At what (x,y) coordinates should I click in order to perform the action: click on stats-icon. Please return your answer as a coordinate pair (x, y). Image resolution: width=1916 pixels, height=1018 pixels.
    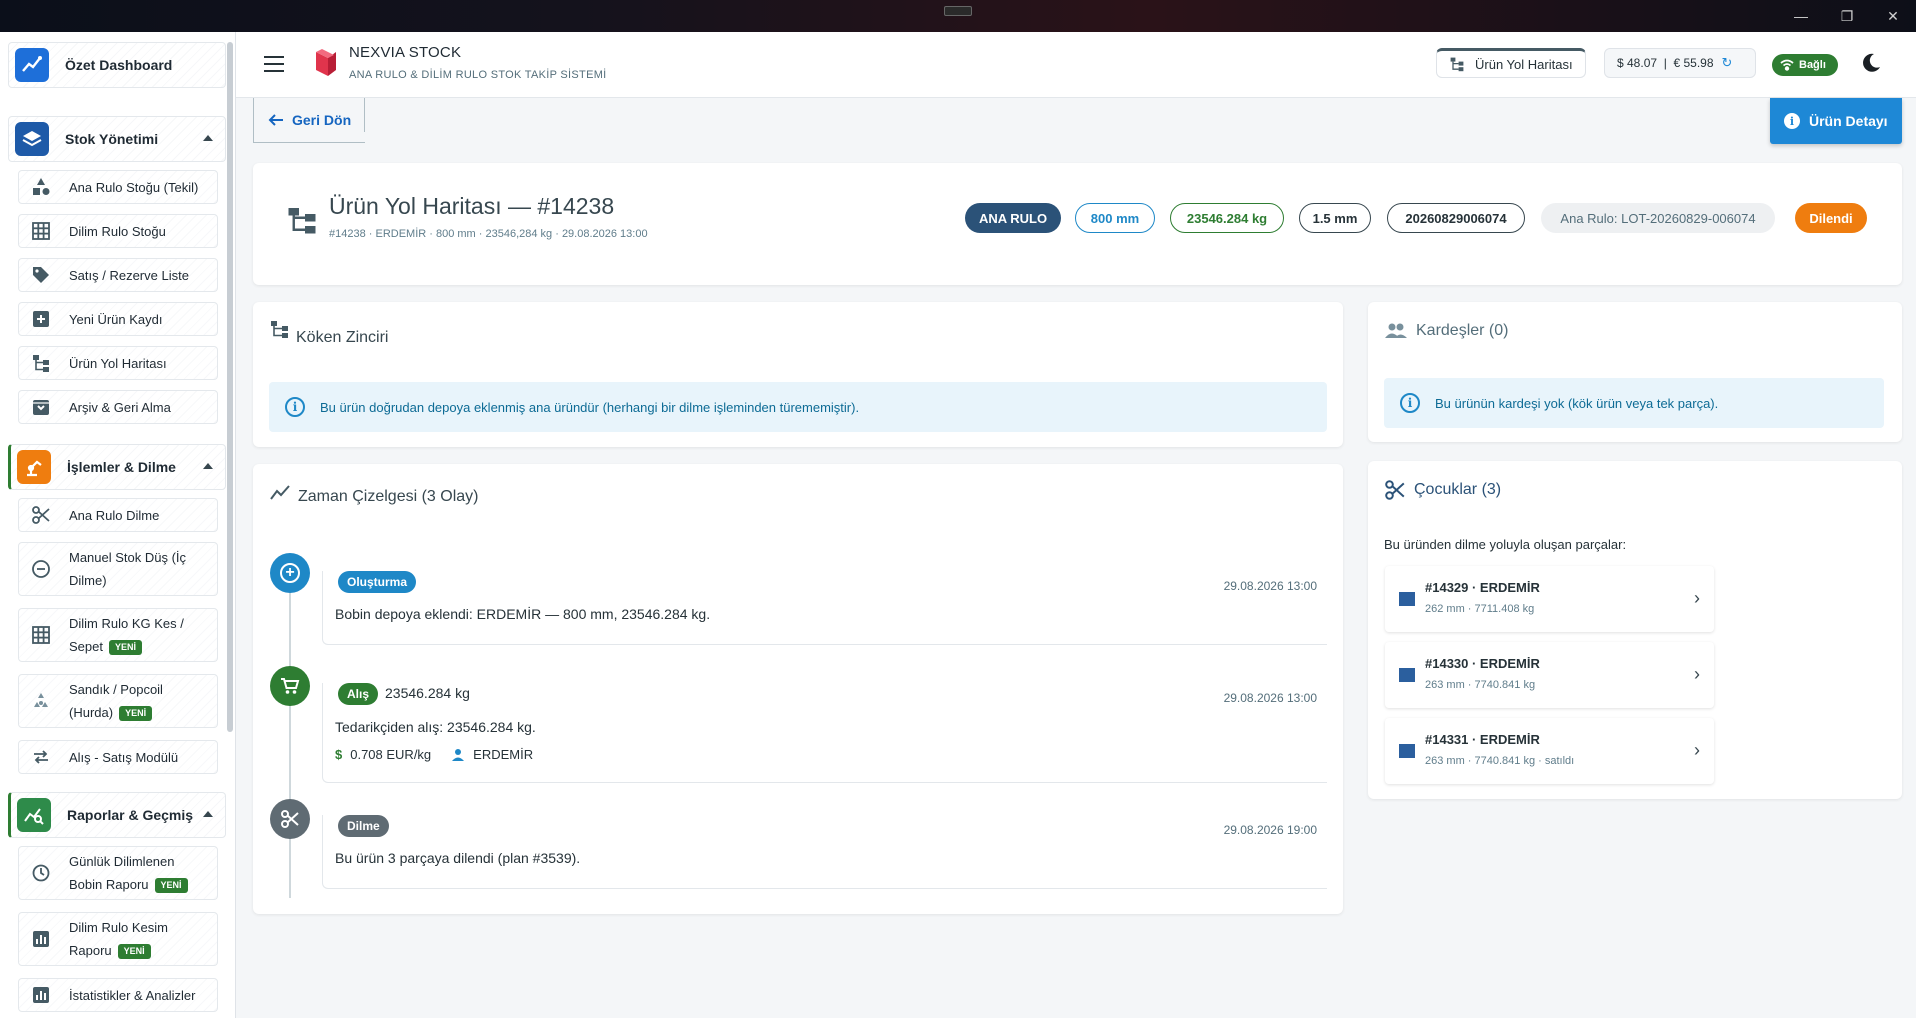
    Looking at the image, I should click on (41, 995).